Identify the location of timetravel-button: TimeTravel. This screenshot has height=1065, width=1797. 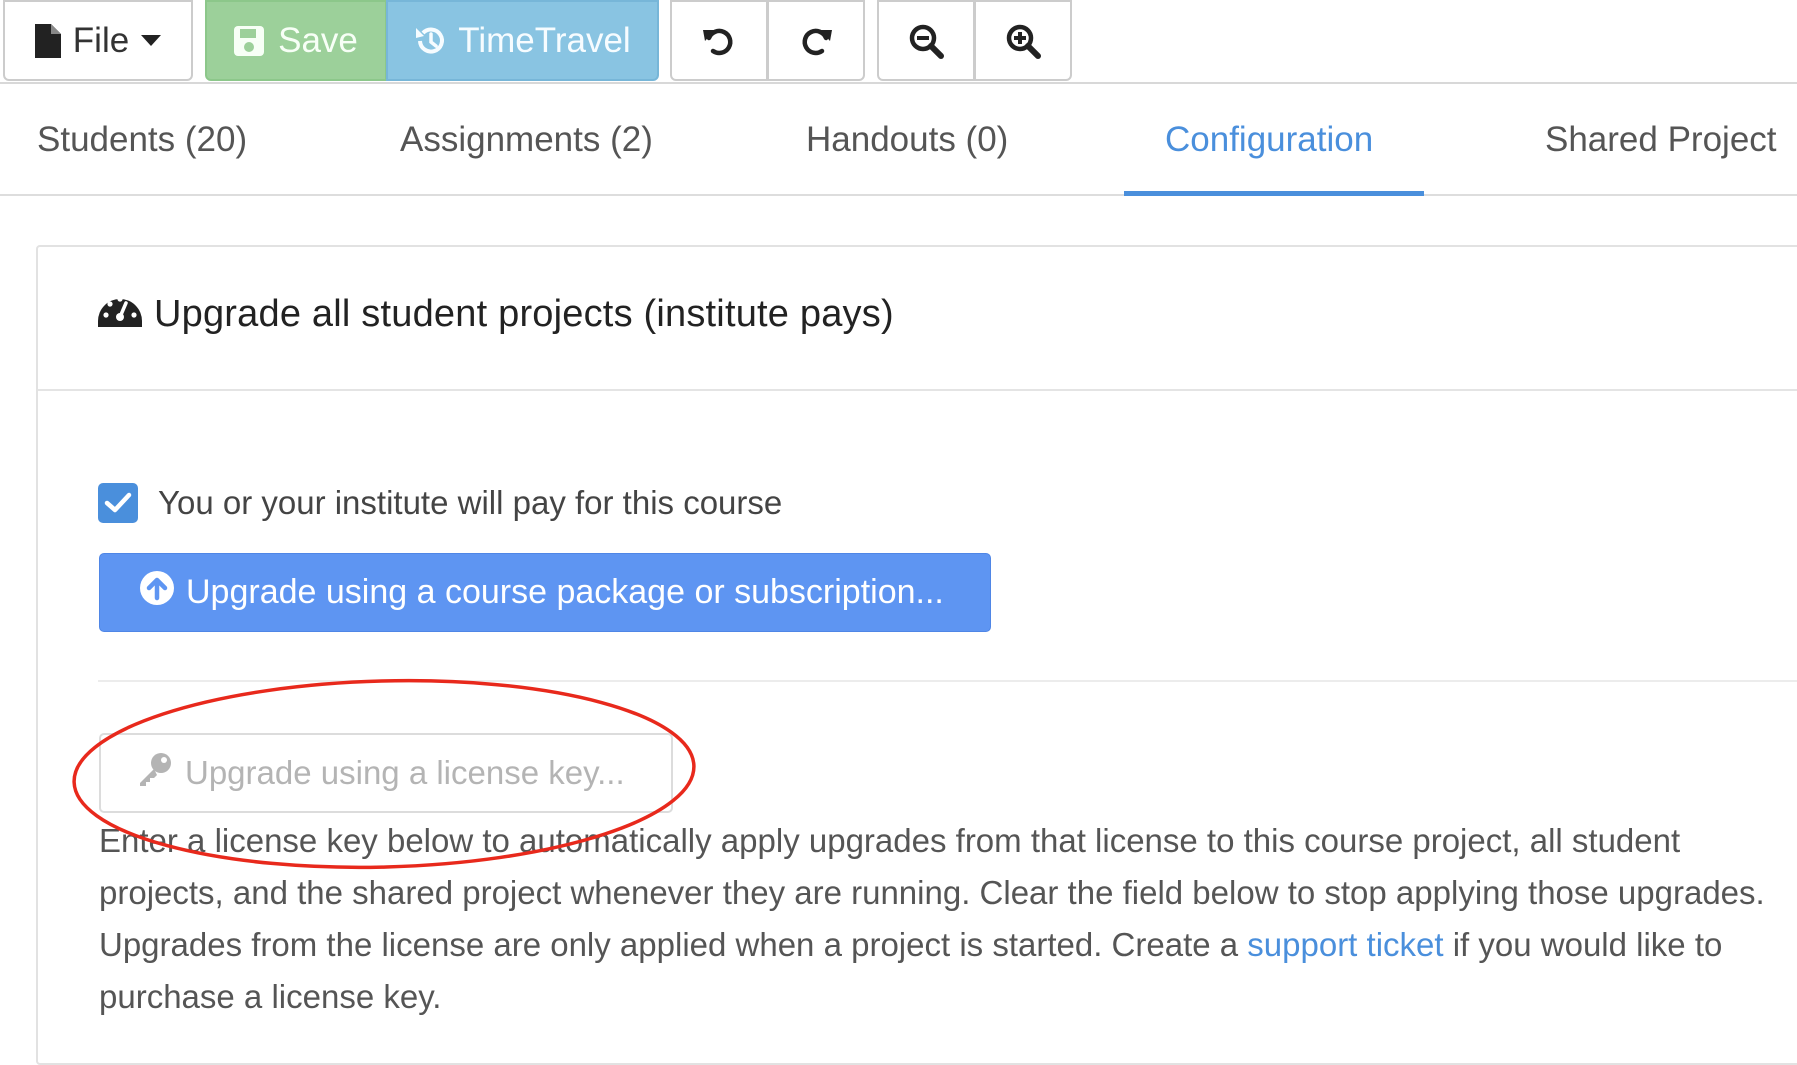
(522, 40).